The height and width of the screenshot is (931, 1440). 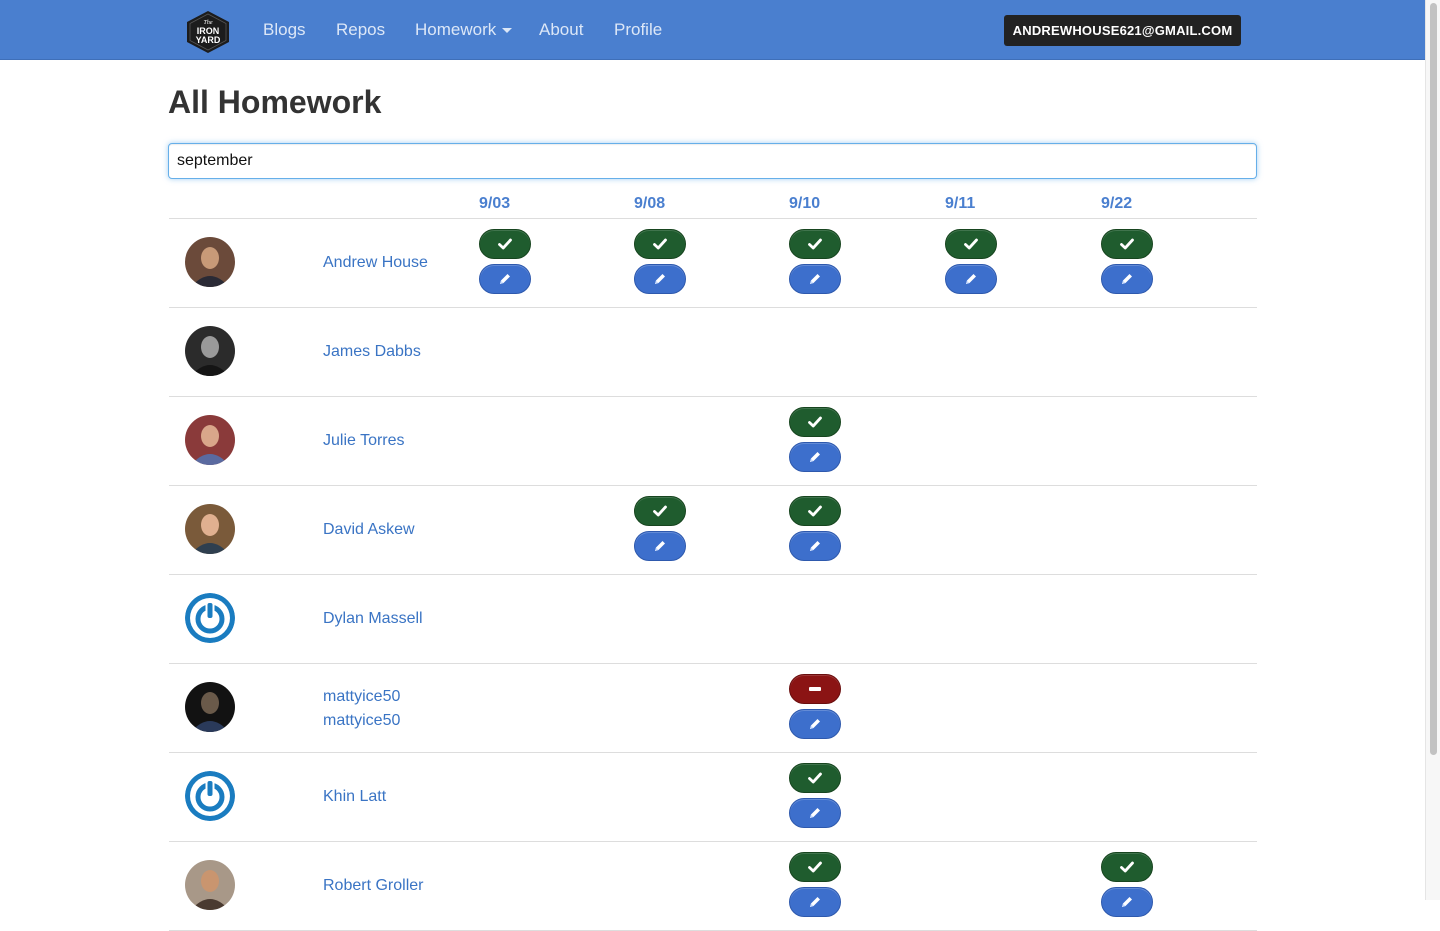 What do you see at coordinates (284, 30) in the screenshot?
I see `nav-blogs: Blogs` at bounding box center [284, 30].